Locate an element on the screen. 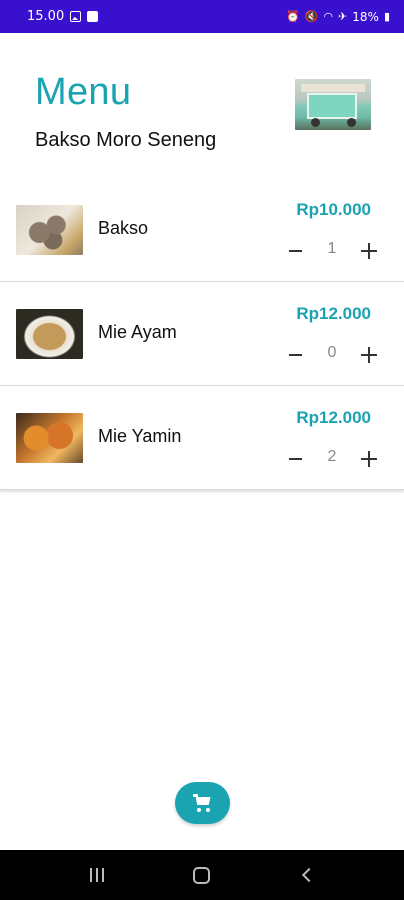 This screenshot has width=404, height=900. cart-button is located at coordinates (202, 803).